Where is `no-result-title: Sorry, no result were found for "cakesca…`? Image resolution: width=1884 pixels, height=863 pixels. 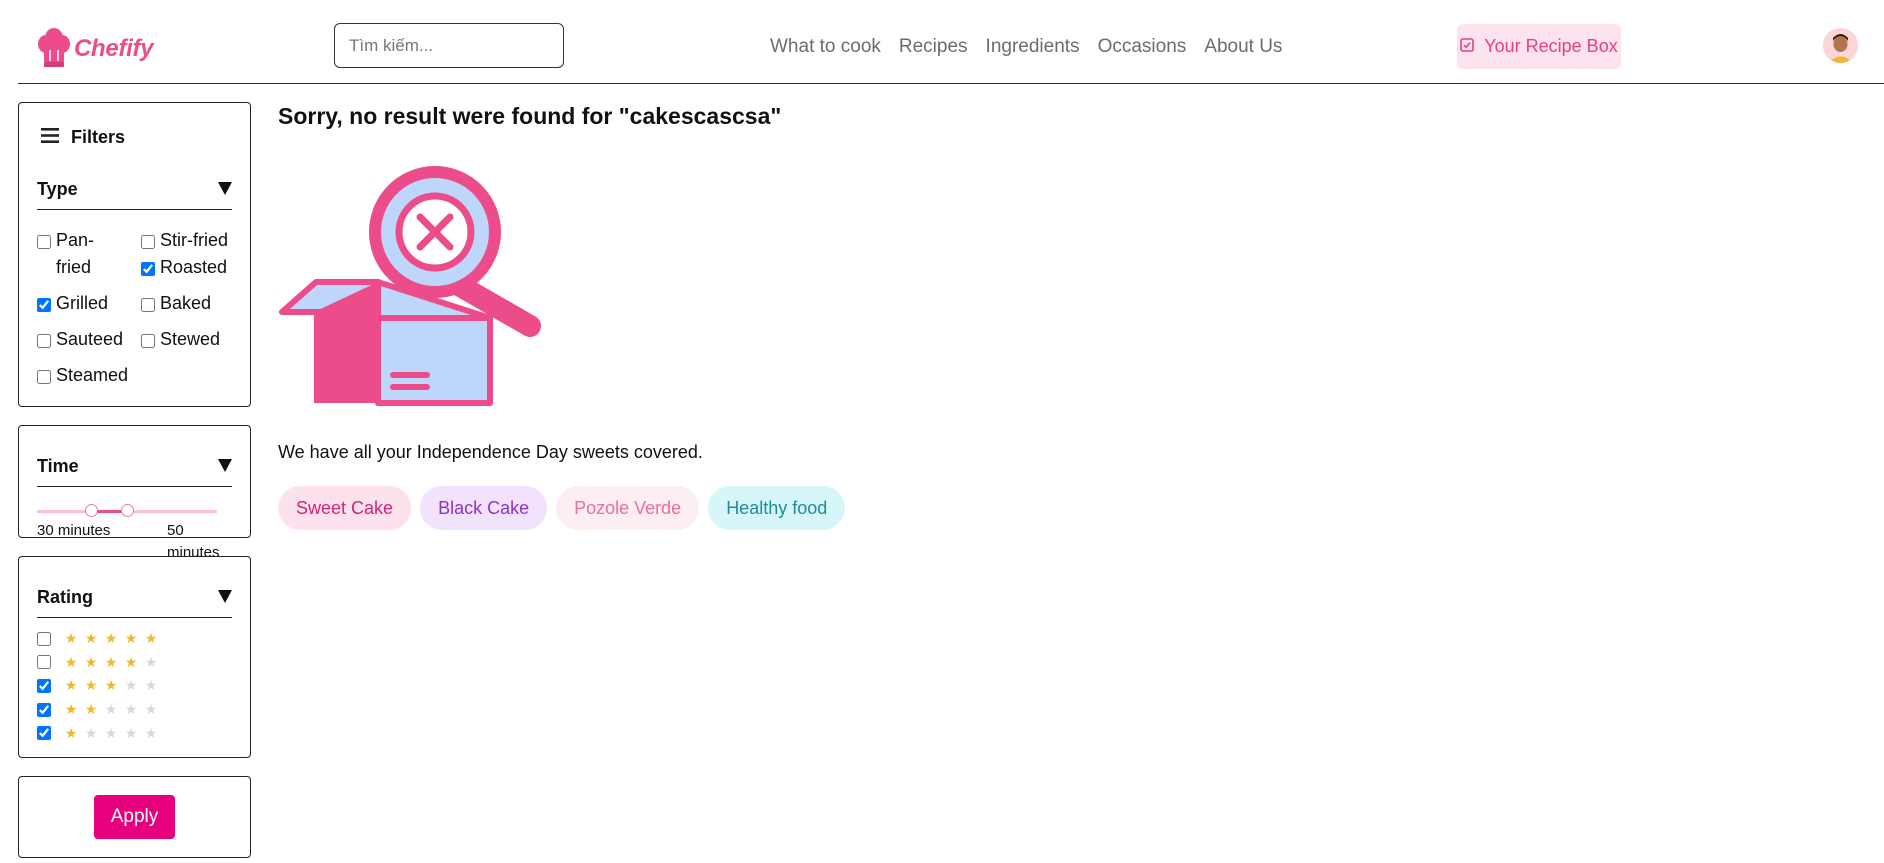 no-result-title: Sorry, no result were found for "cakesca… is located at coordinates (530, 116).